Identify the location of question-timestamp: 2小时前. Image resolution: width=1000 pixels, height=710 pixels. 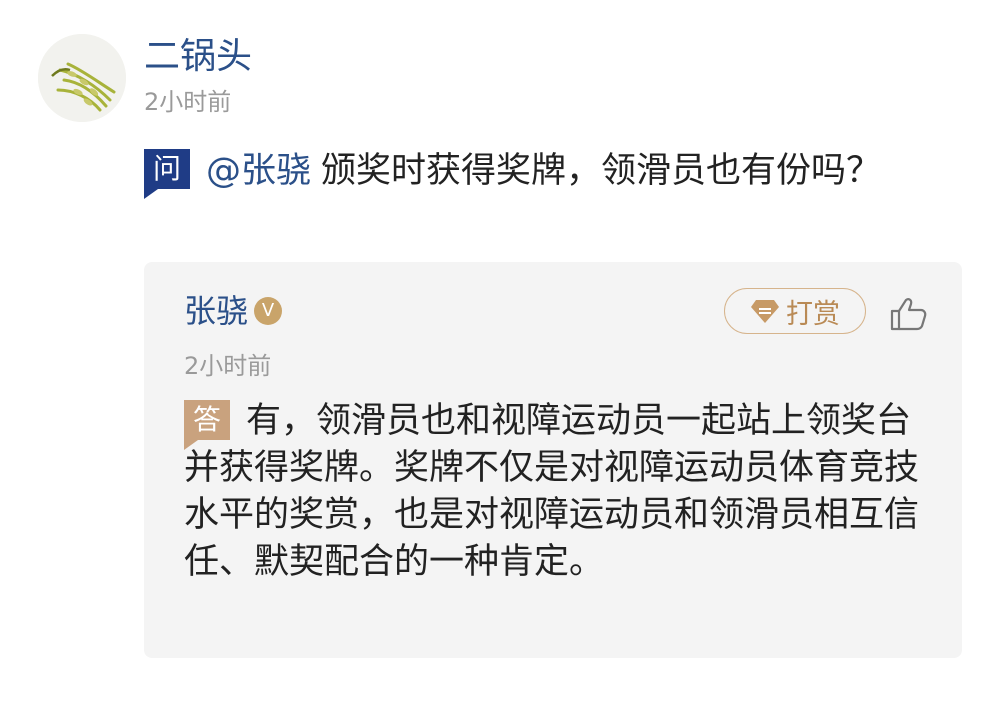
(188, 102).